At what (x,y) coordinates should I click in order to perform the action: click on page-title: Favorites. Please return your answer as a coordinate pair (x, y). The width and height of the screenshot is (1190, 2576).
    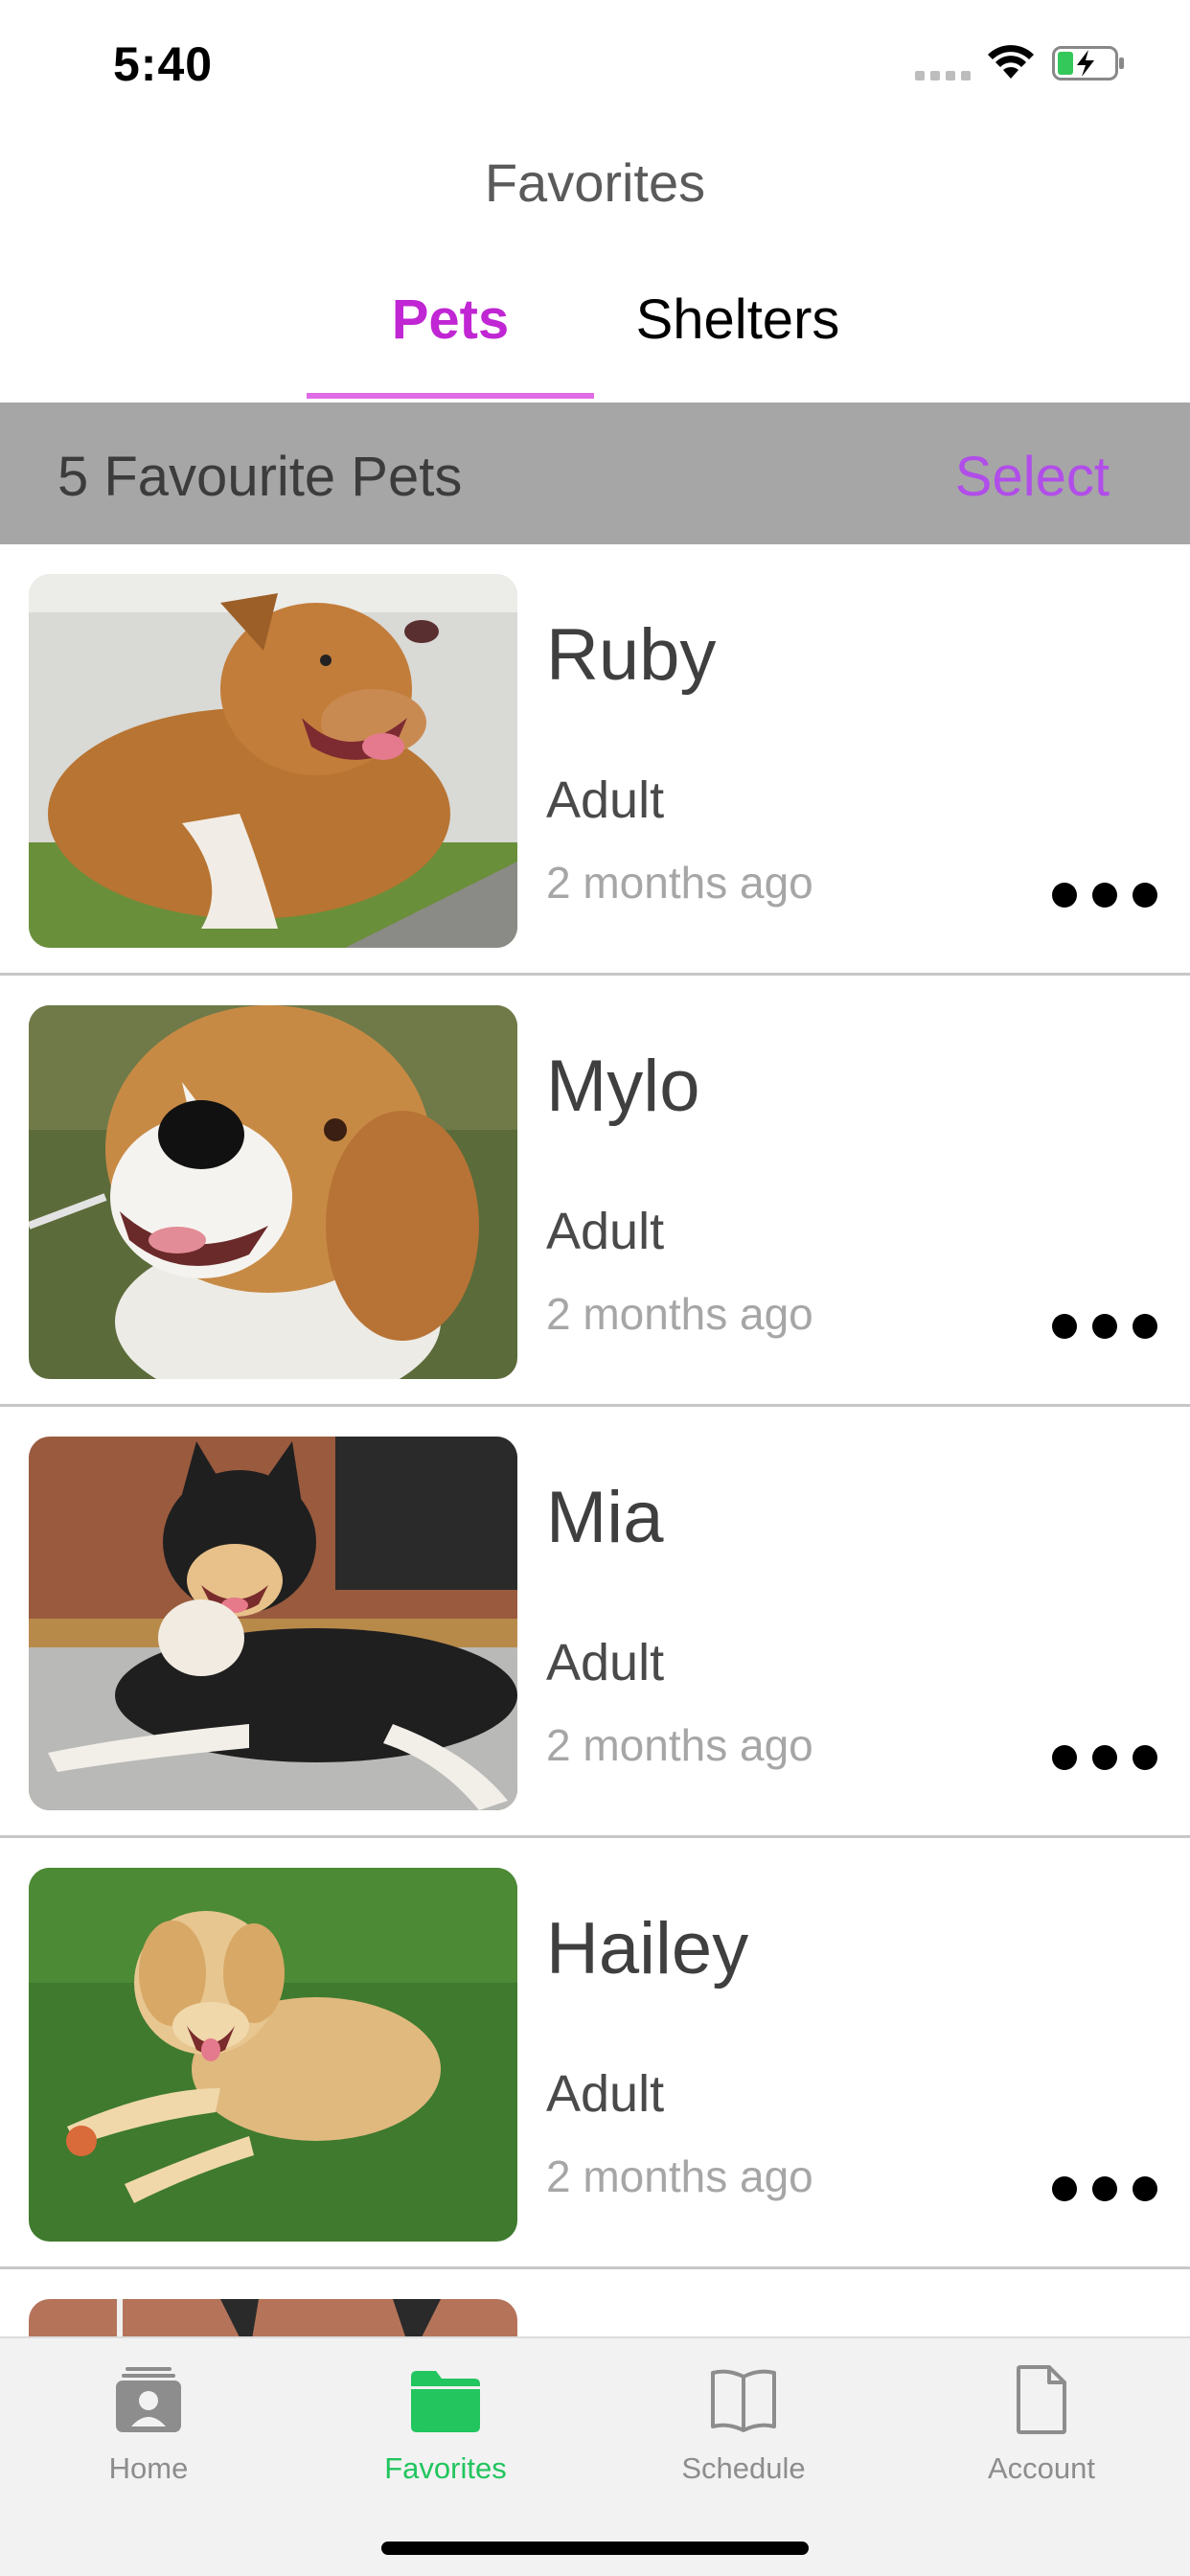
    Looking at the image, I should click on (595, 182).